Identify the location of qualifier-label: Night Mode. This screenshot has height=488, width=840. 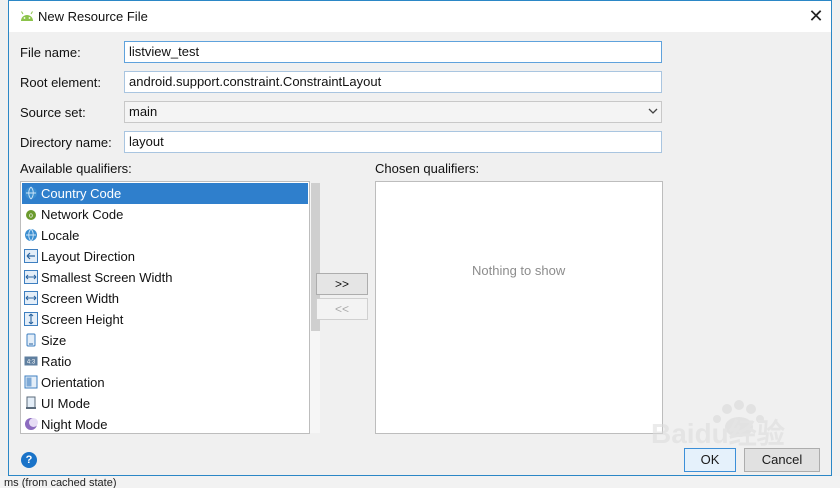
(74, 424).